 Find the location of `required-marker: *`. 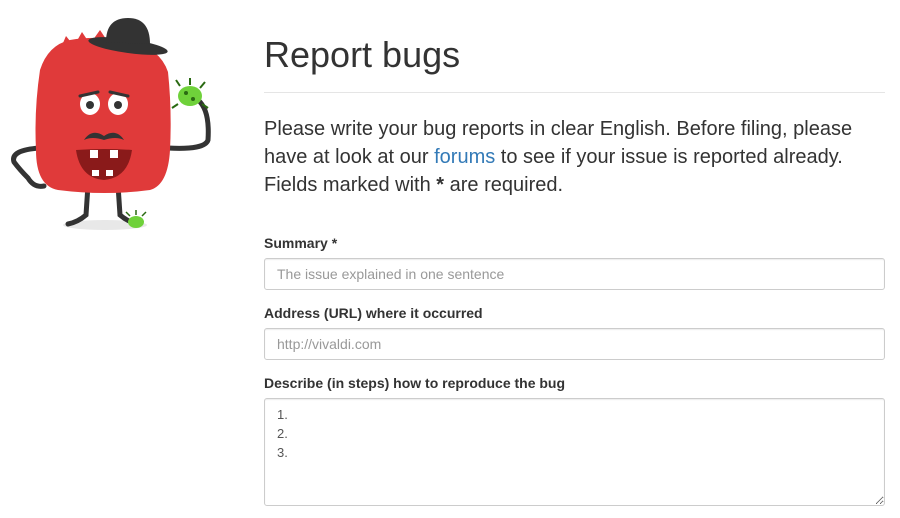

required-marker: * is located at coordinates (440, 185).